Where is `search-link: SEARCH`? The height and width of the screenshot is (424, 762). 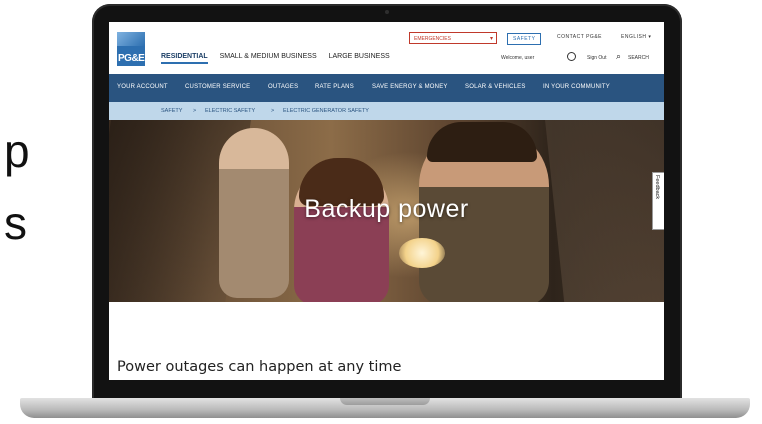 search-link: SEARCH is located at coordinates (638, 58).